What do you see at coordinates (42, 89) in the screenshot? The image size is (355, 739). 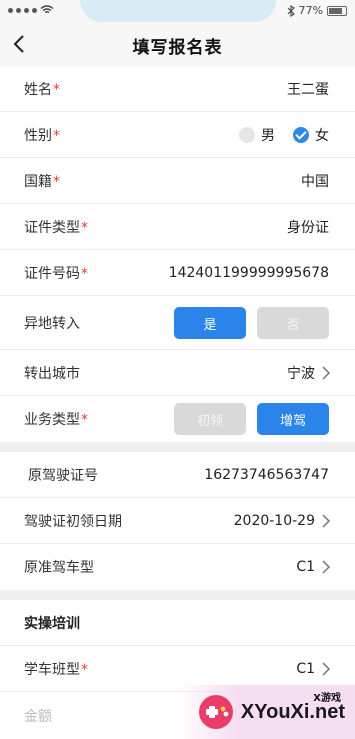 I see `name-label: 姓名*` at bounding box center [42, 89].